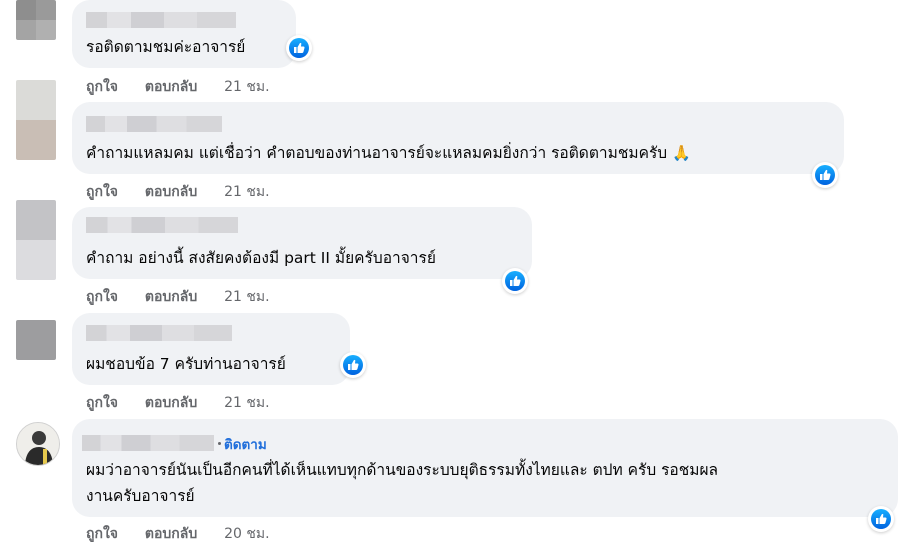 This screenshot has width=917, height=547. Describe the element at coordinates (184, 34) in the screenshot. I see `comment-bubble: รอติดตามชมค่ะอาจารย์` at that location.